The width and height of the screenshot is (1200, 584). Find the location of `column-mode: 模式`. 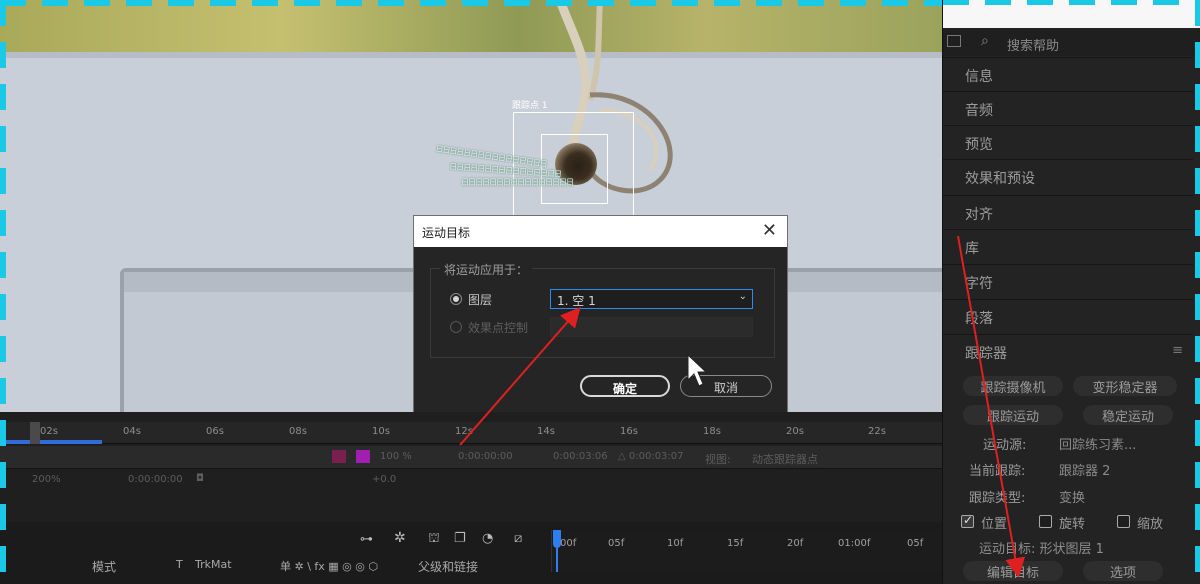

column-mode: 模式 is located at coordinates (104, 567).